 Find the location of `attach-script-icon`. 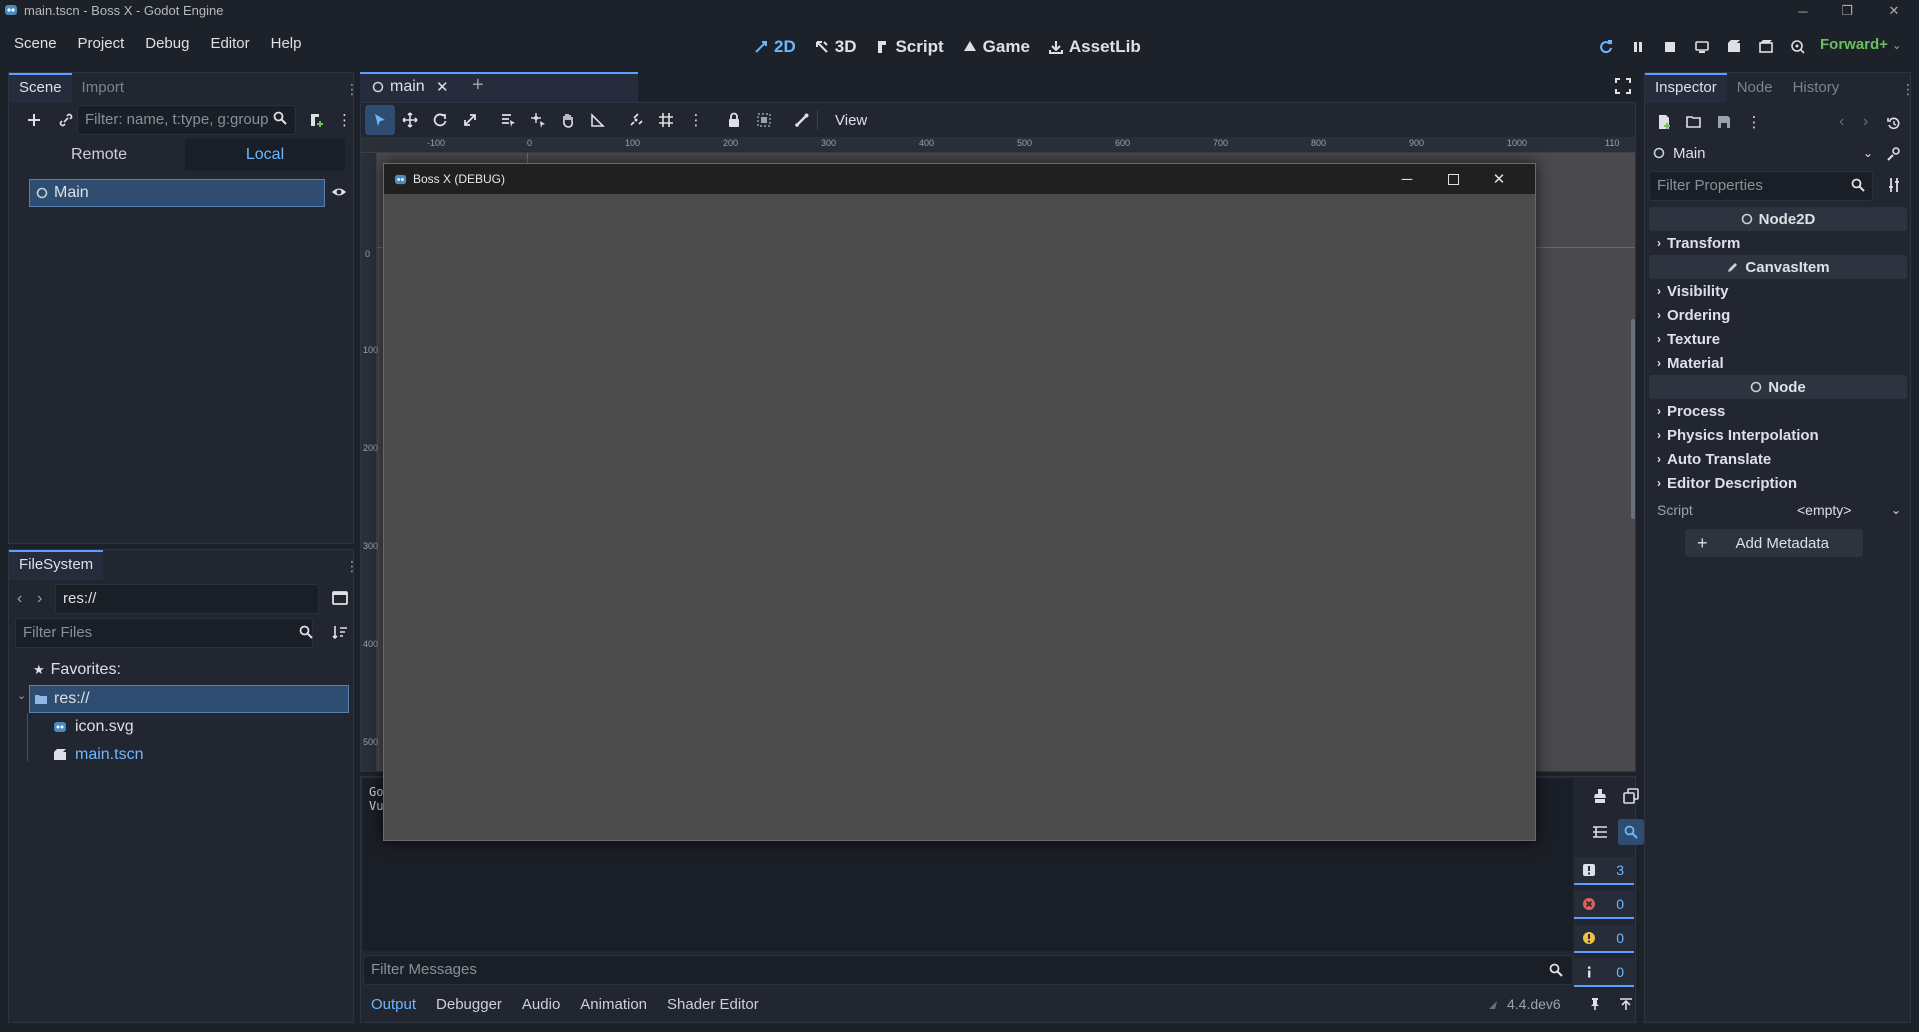

attach-script-icon is located at coordinates (316, 120).